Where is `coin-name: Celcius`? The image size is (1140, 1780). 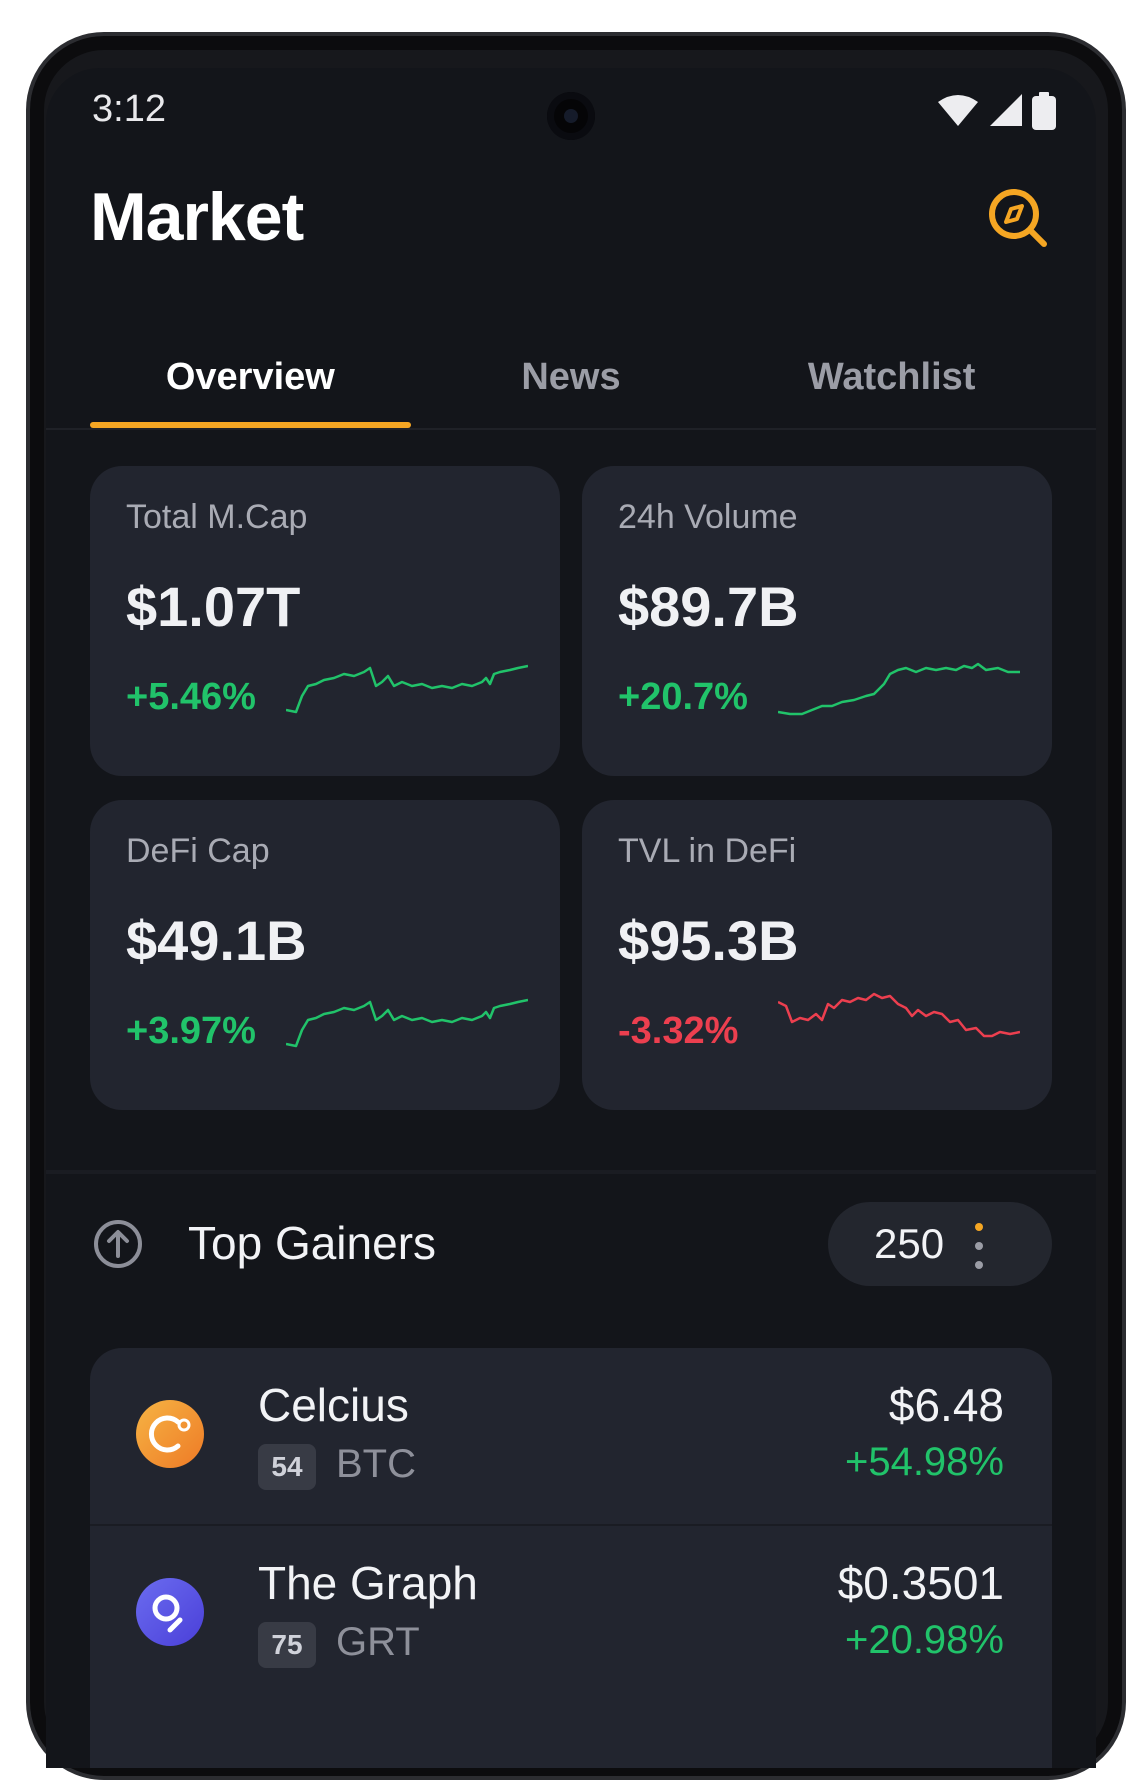 coin-name: Celcius is located at coordinates (333, 1405).